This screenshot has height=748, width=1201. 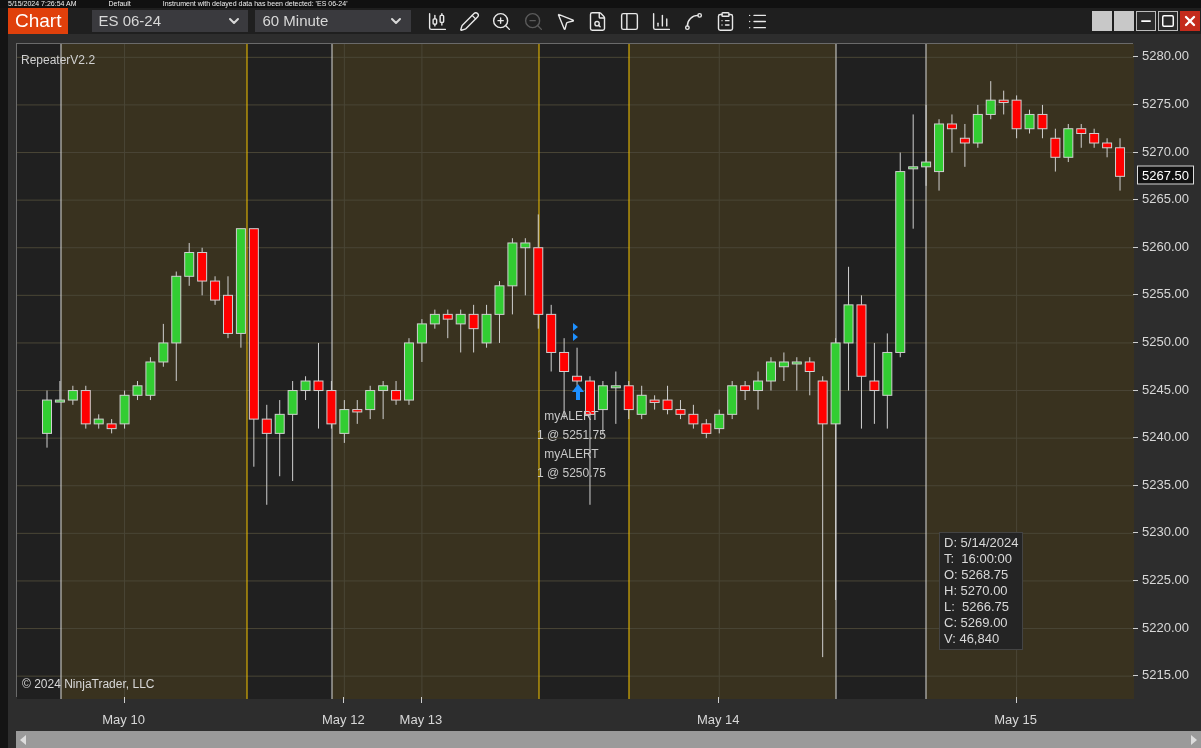 I want to click on price-axis-label: 5240.00, so click(x=1165, y=437).